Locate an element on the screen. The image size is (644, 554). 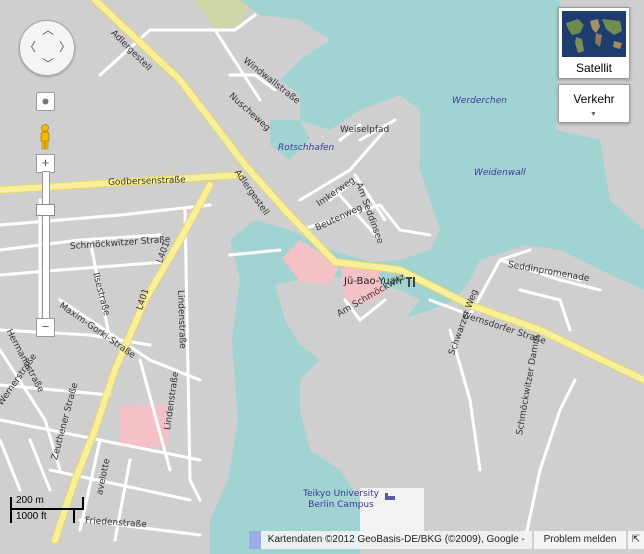
label-ju-bao-yuan: Jü-Bao-Yuan is located at coordinates (373, 281).